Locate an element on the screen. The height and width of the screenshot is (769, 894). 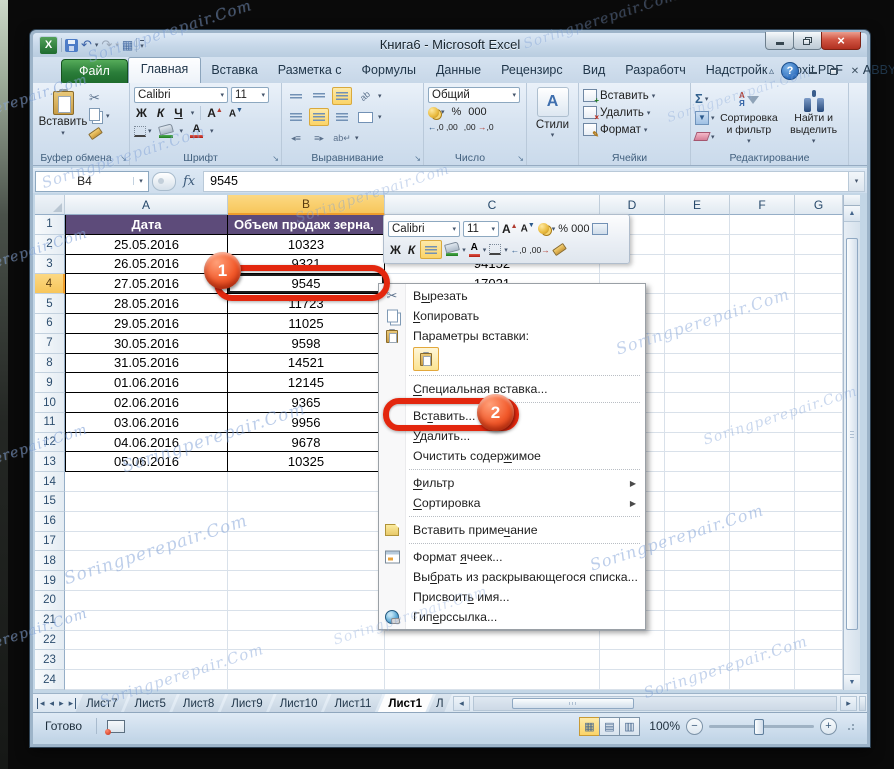
cell-e18 is located at coordinates (697, 561).